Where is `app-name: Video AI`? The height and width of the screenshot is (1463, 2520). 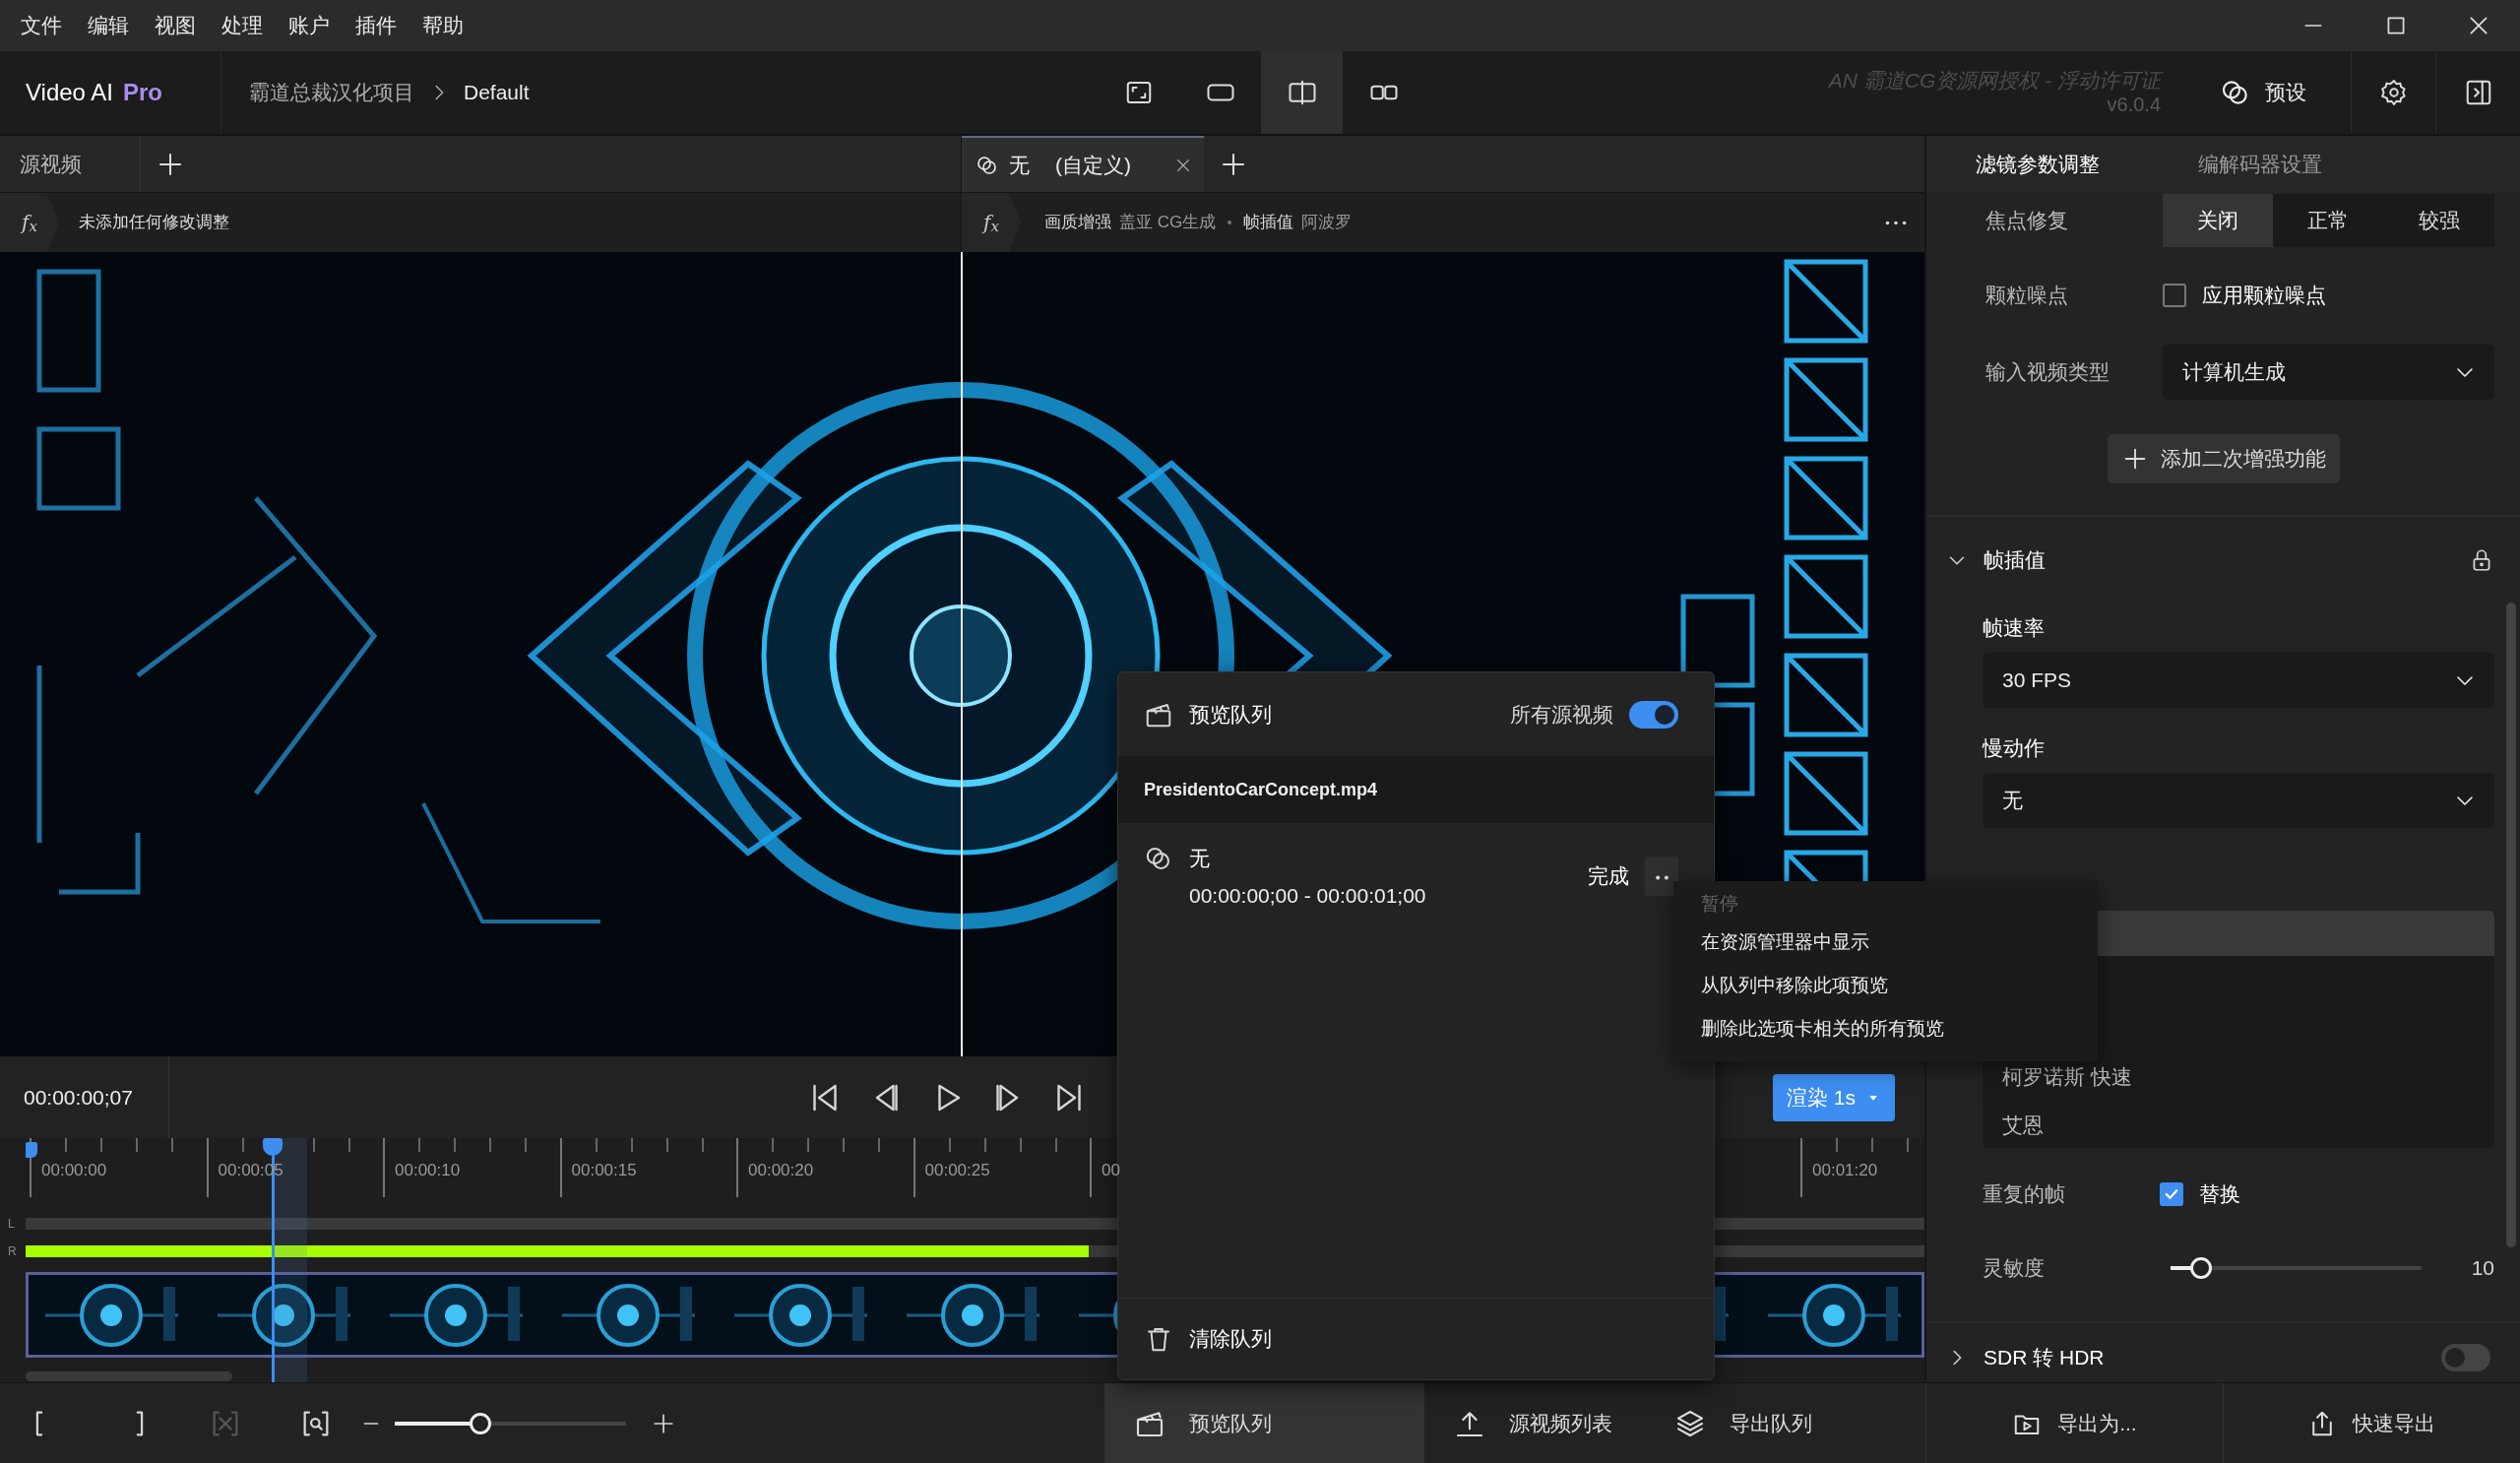
app-name: Video AI is located at coordinates (69, 93).